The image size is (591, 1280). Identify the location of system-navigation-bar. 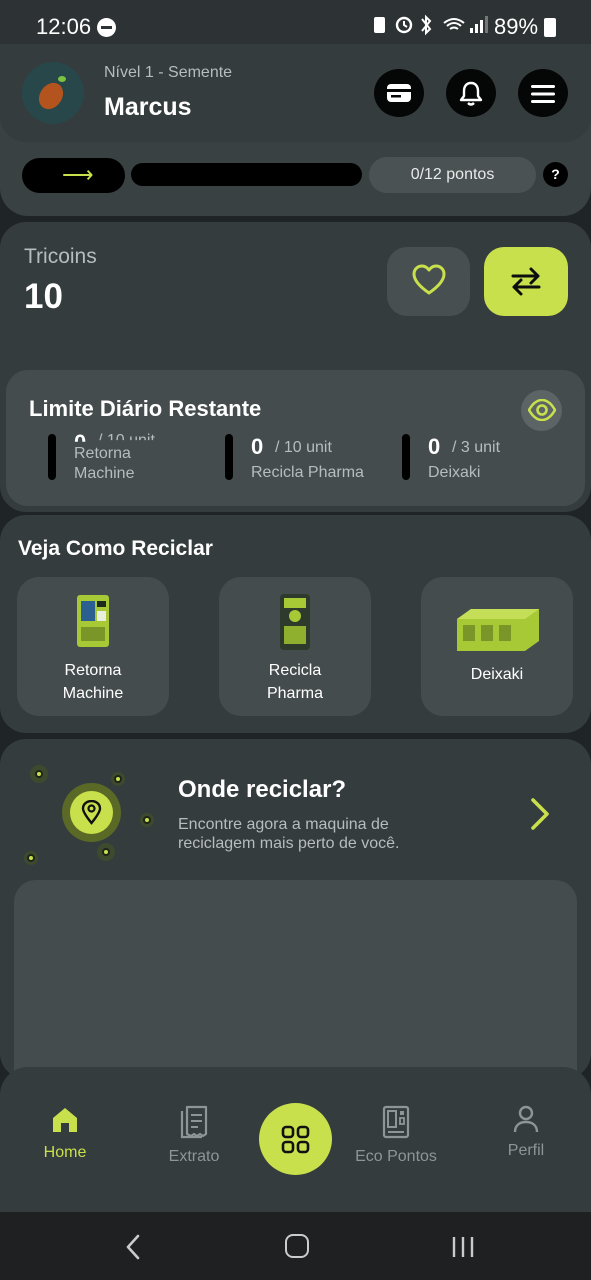
(295, 1246).